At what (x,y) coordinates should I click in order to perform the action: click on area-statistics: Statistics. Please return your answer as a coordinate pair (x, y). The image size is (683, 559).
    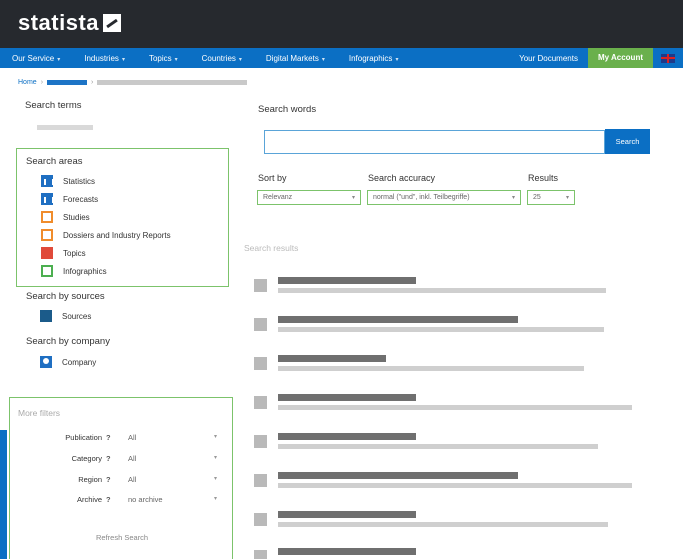
    Looking at the image, I should click on (68, 181).